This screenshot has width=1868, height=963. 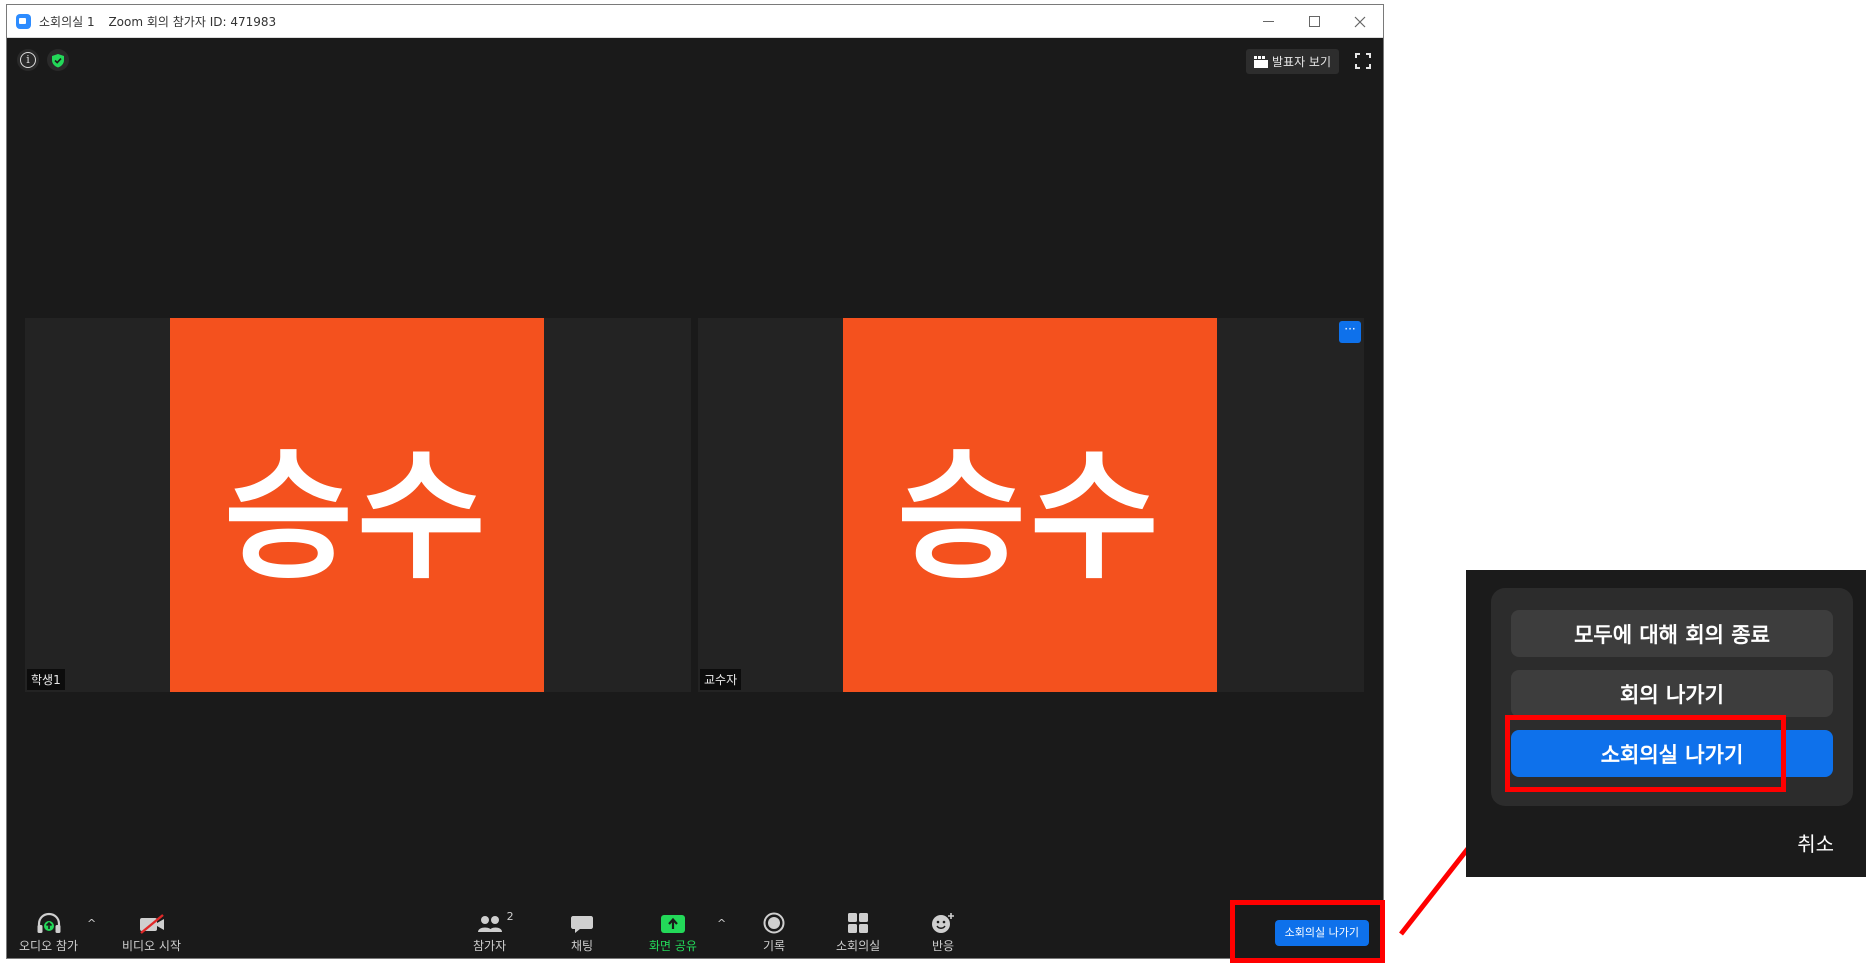 What do you see at coordinates (1672, 633) in the screenshot?
I see `end-meeting-for-all-button: 모두에 대해 회의 종료` at bounding box center [1672, 633].